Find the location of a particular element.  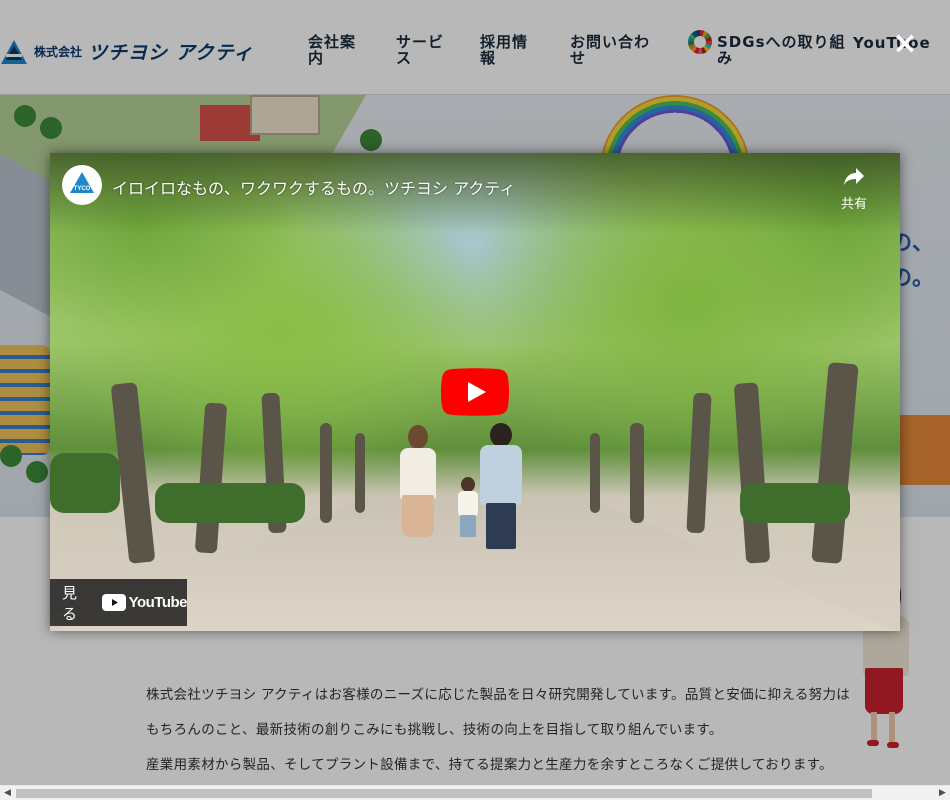

watch-on-youtube-button: 見る YouTube is located at coordinates (119, 602).